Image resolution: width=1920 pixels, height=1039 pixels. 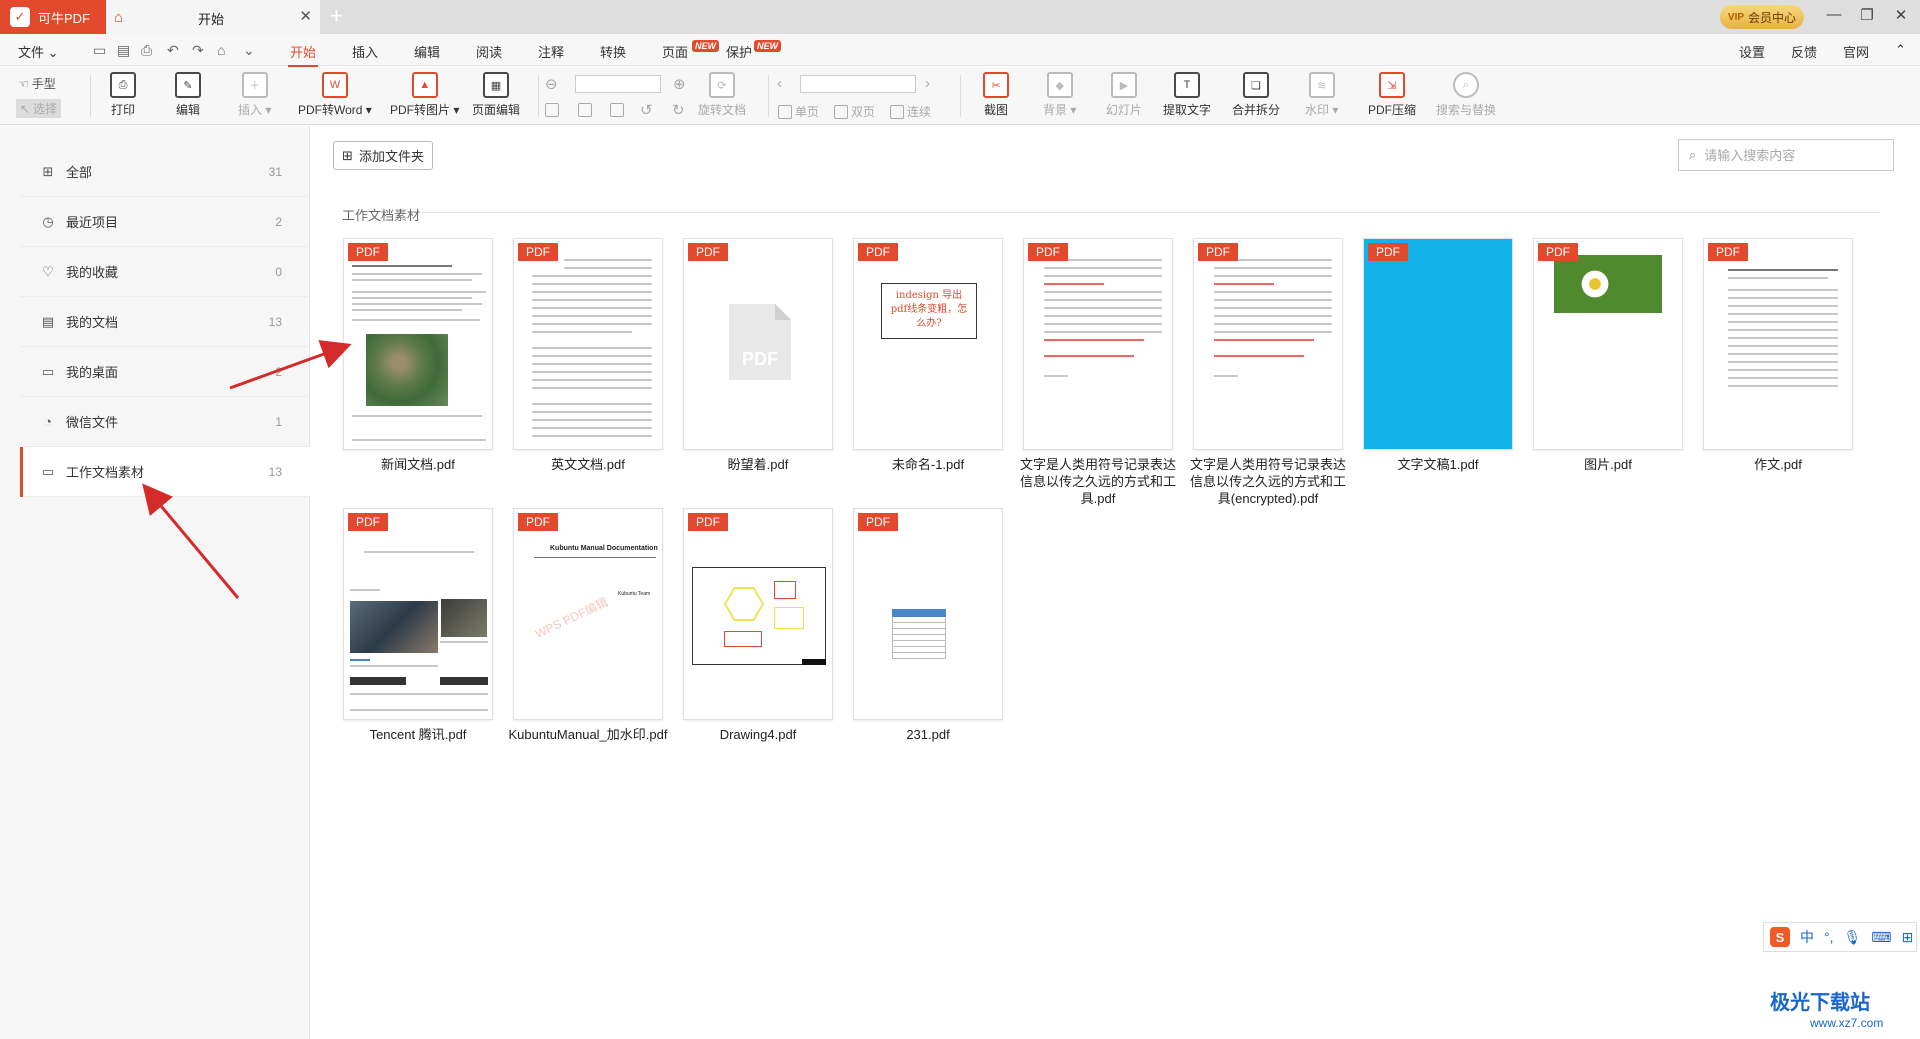 I want to click on file-name: 作文.pdf, so click(x=1778, y=464).